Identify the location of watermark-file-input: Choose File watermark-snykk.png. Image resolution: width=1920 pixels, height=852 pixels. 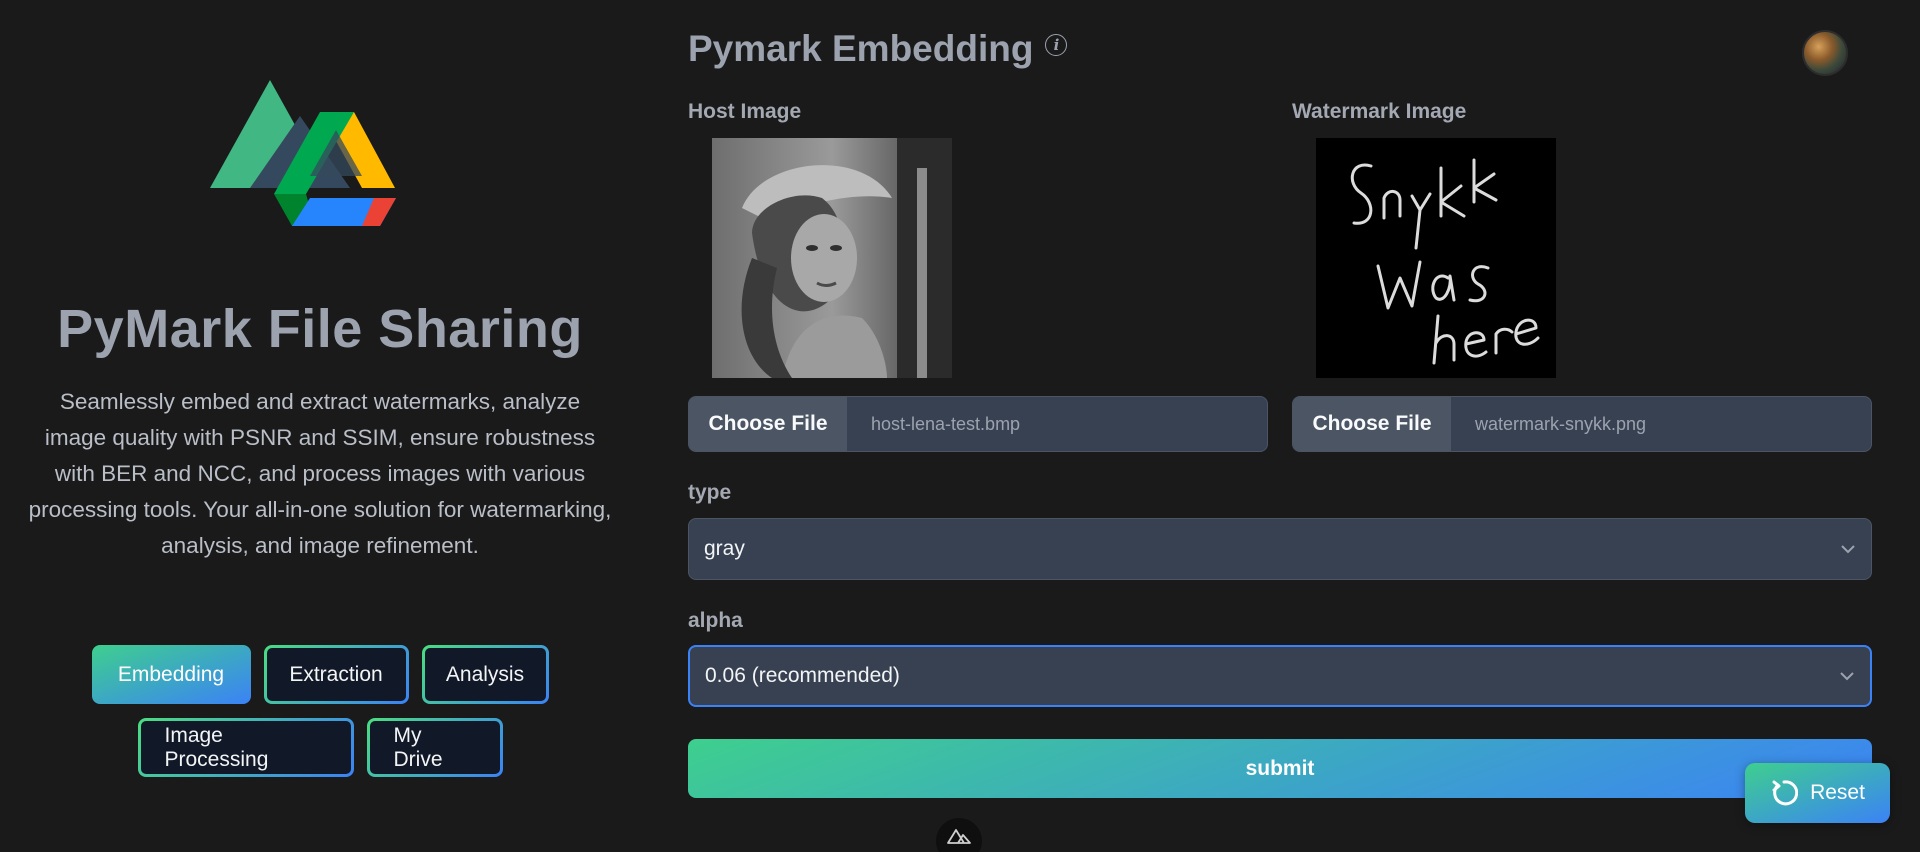
(1582, 424).